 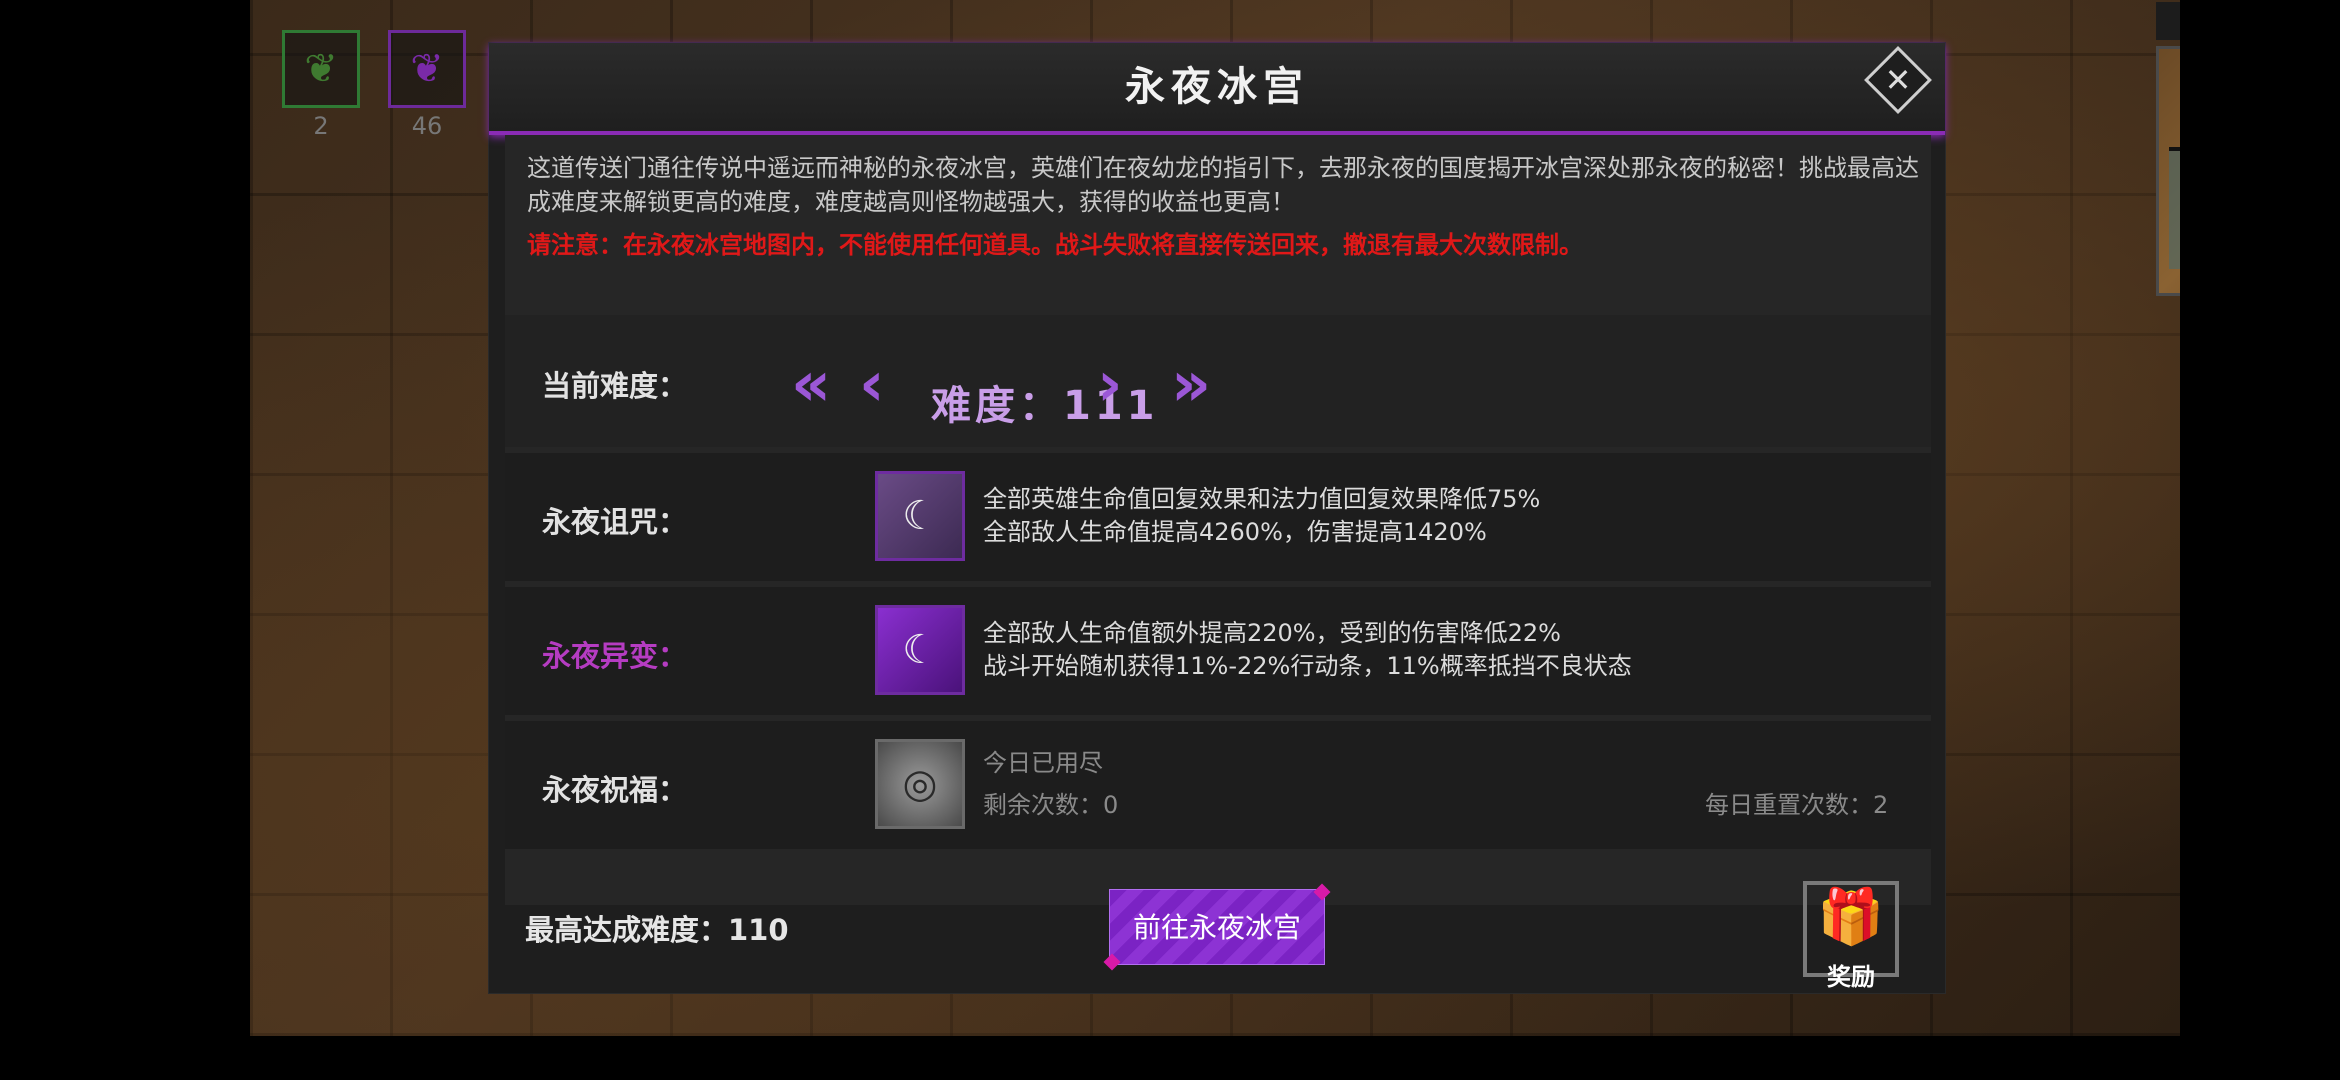 What do you see at coordinates (1218, 785) in the screenshot?
I see `blessing-row: 永夜祝福： ◎ 今日已用尽 剩余次数：0 每日重置次数：2` at bounding box center [1218, 785].